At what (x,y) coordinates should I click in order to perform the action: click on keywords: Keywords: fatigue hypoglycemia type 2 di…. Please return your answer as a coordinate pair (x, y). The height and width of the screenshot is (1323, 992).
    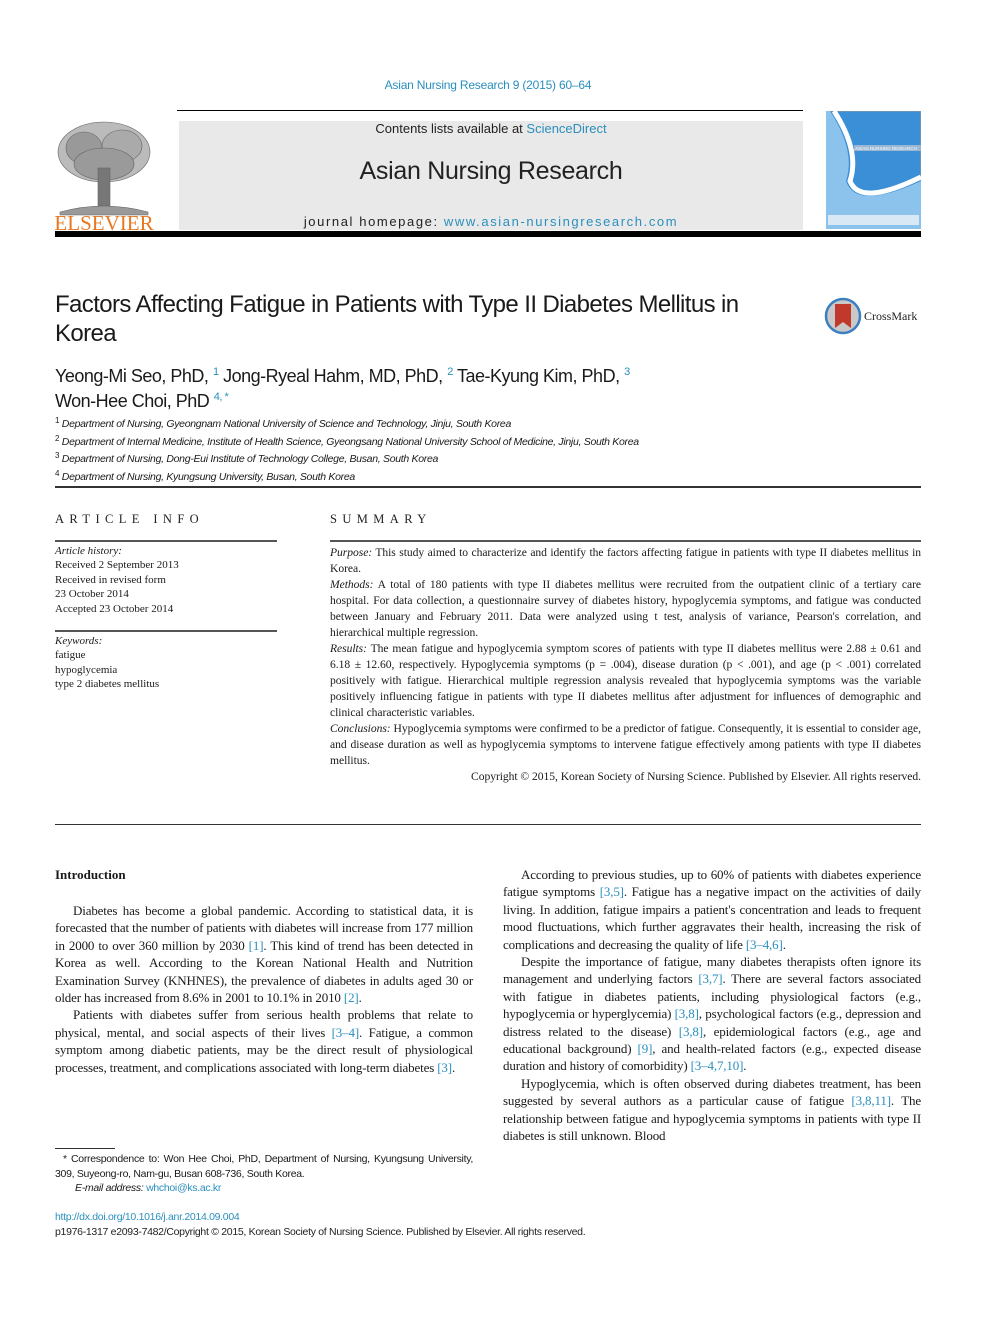
    Looking at the image, I should click on (107, 663).